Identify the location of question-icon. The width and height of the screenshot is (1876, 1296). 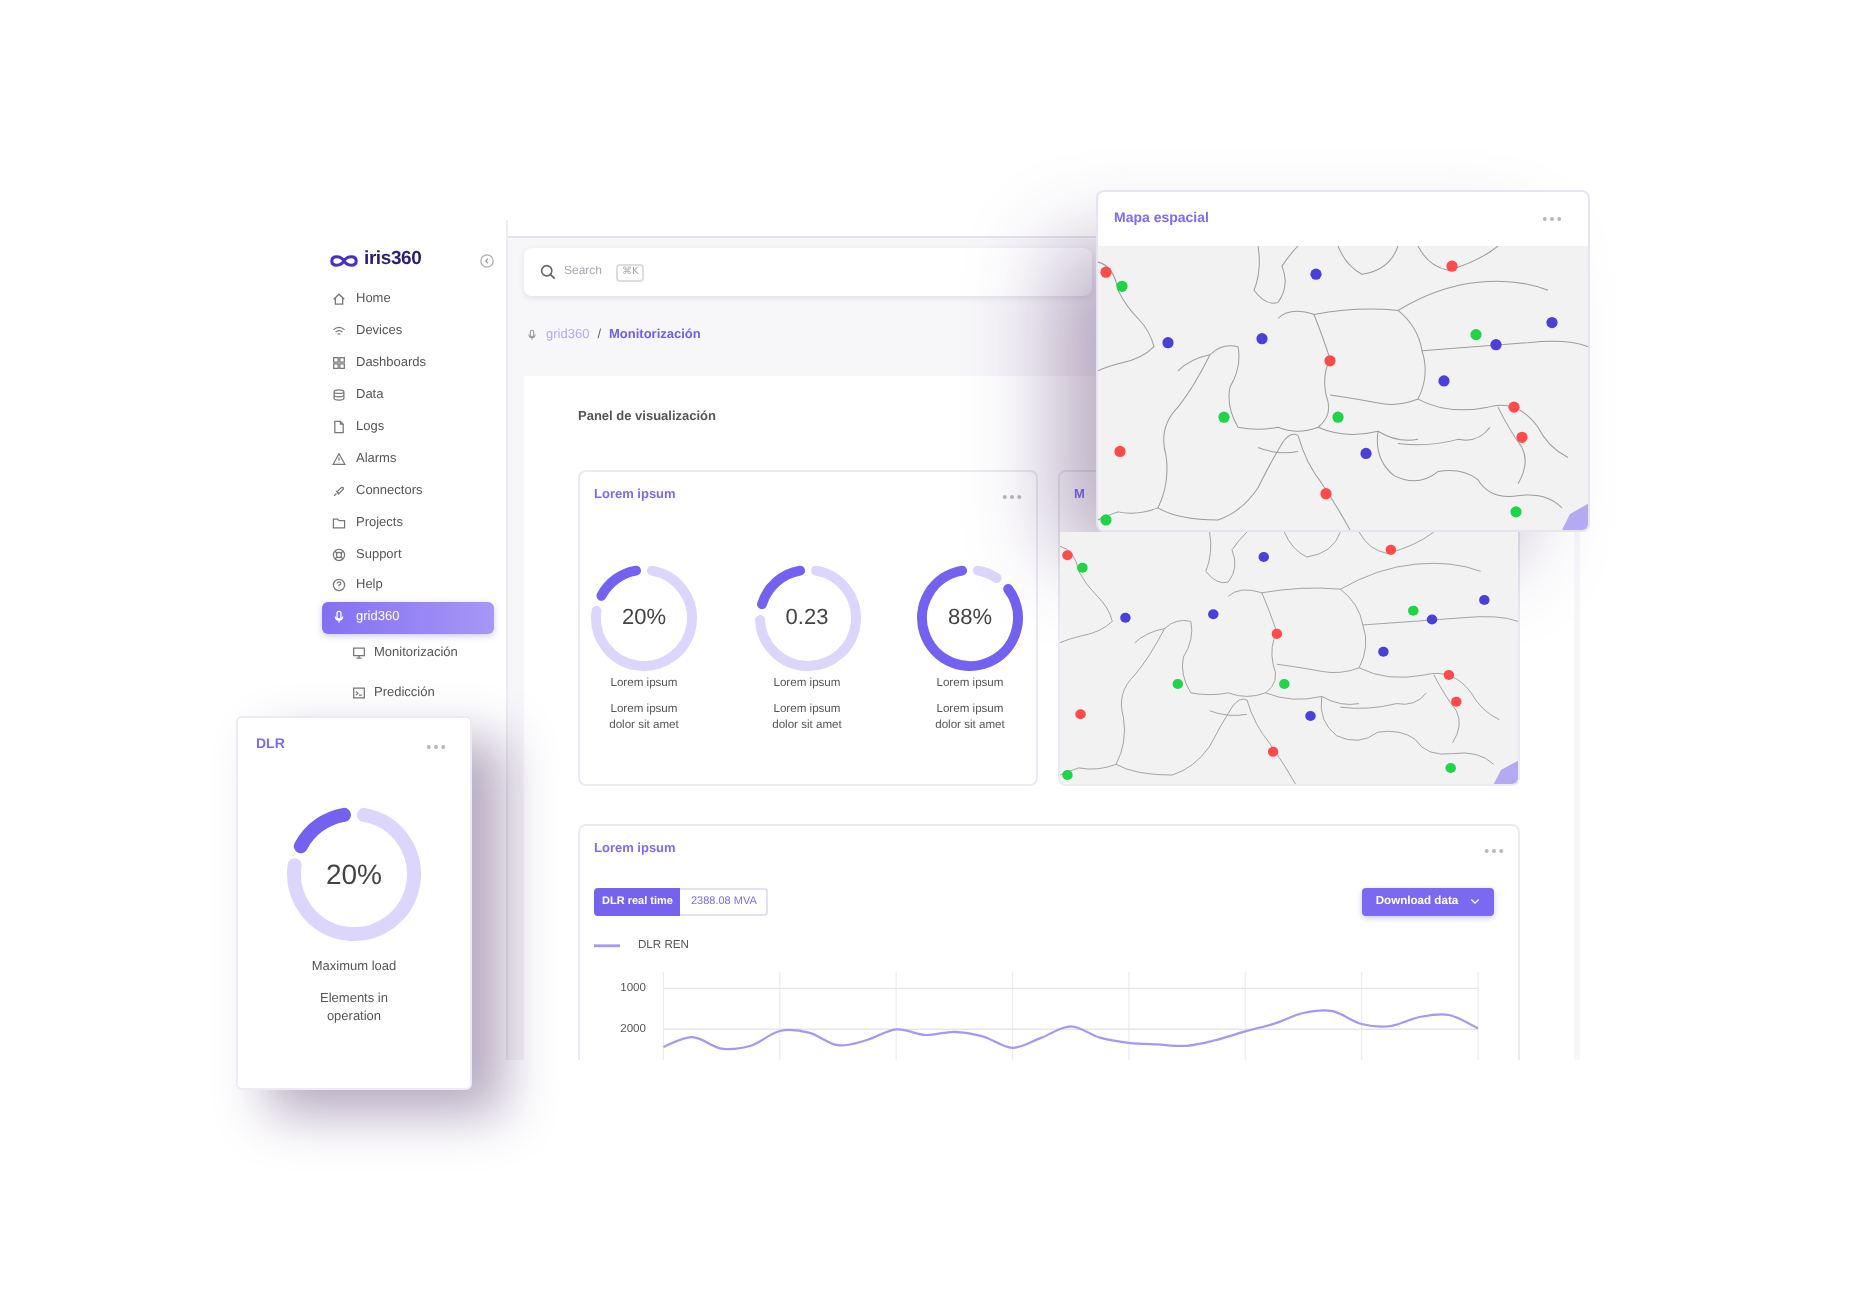
(339, 585).